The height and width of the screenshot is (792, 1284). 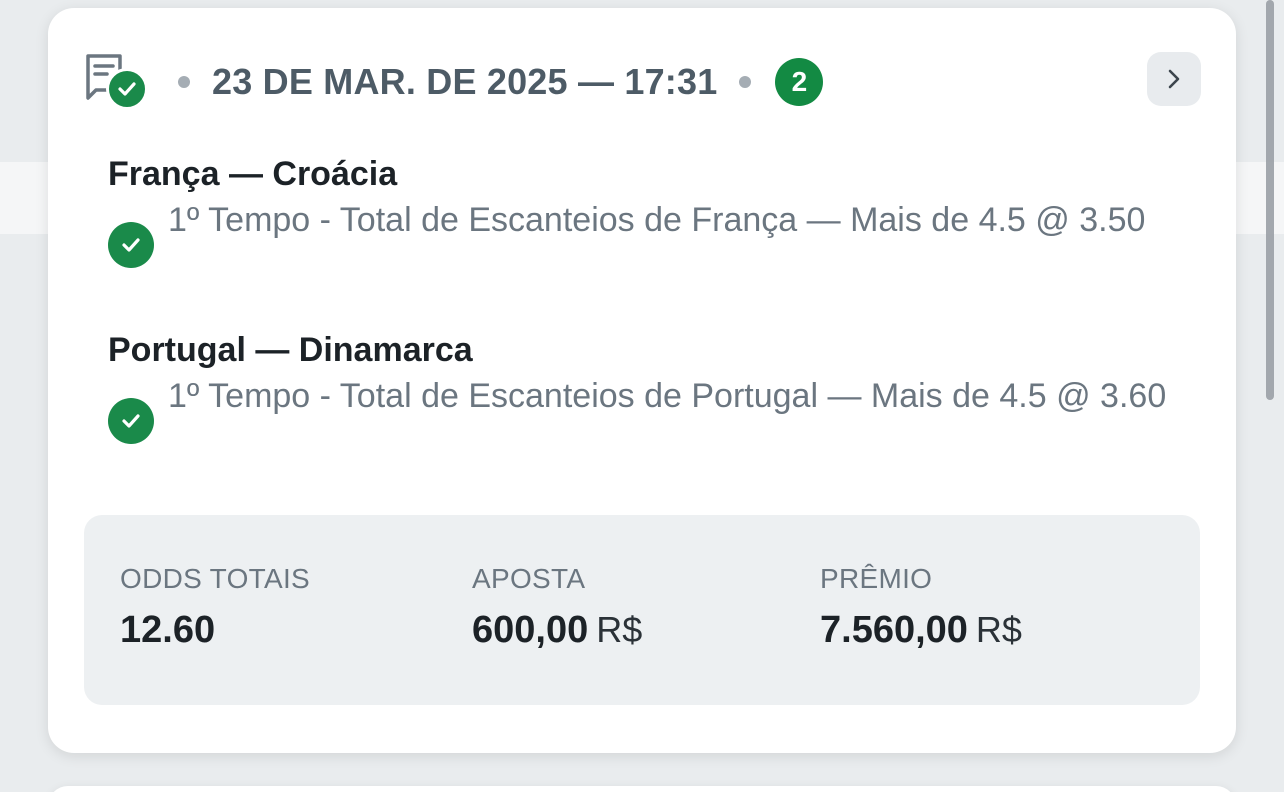 I want to click on next-ticket-card, so click(x=642, y=789).